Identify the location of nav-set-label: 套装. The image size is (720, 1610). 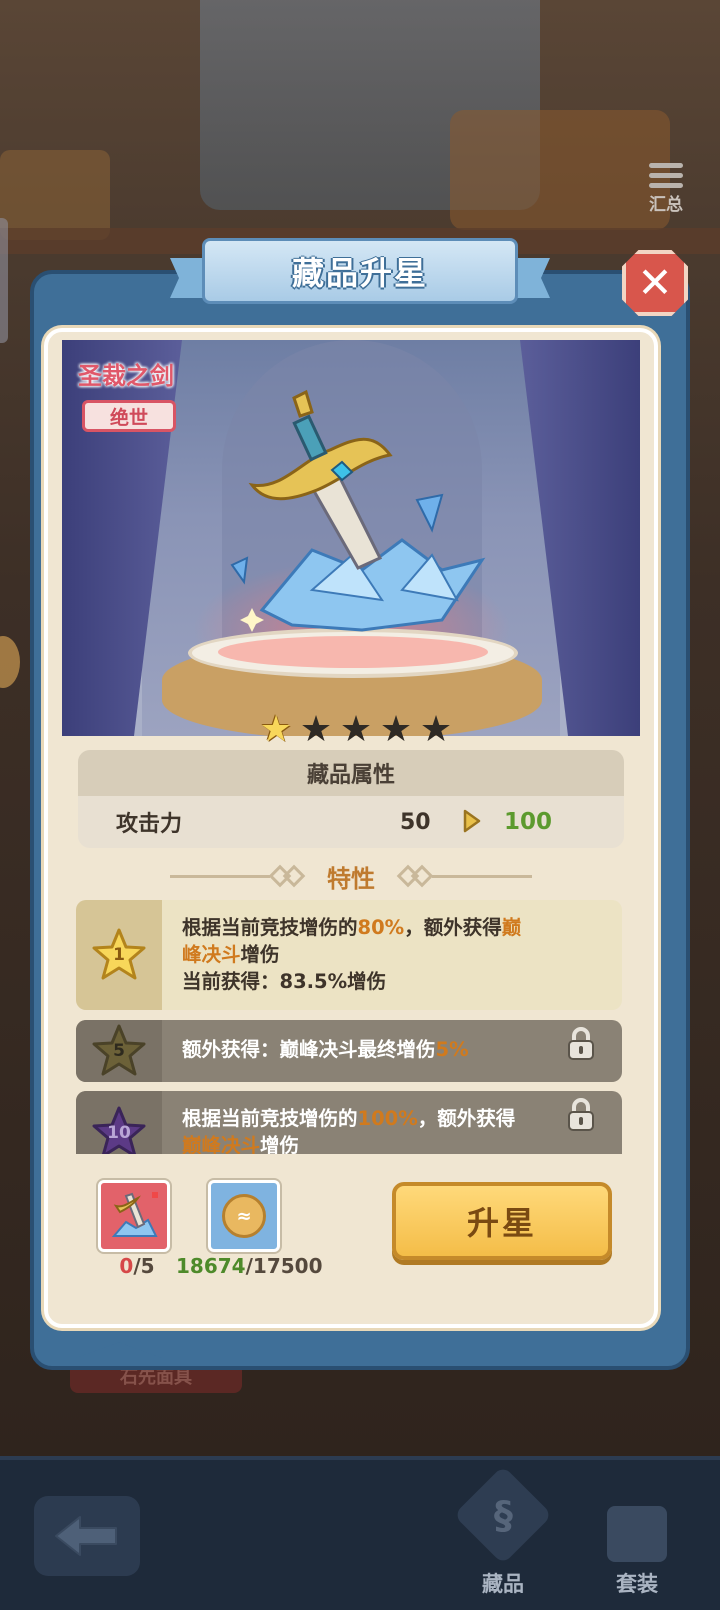
(637, 1584).